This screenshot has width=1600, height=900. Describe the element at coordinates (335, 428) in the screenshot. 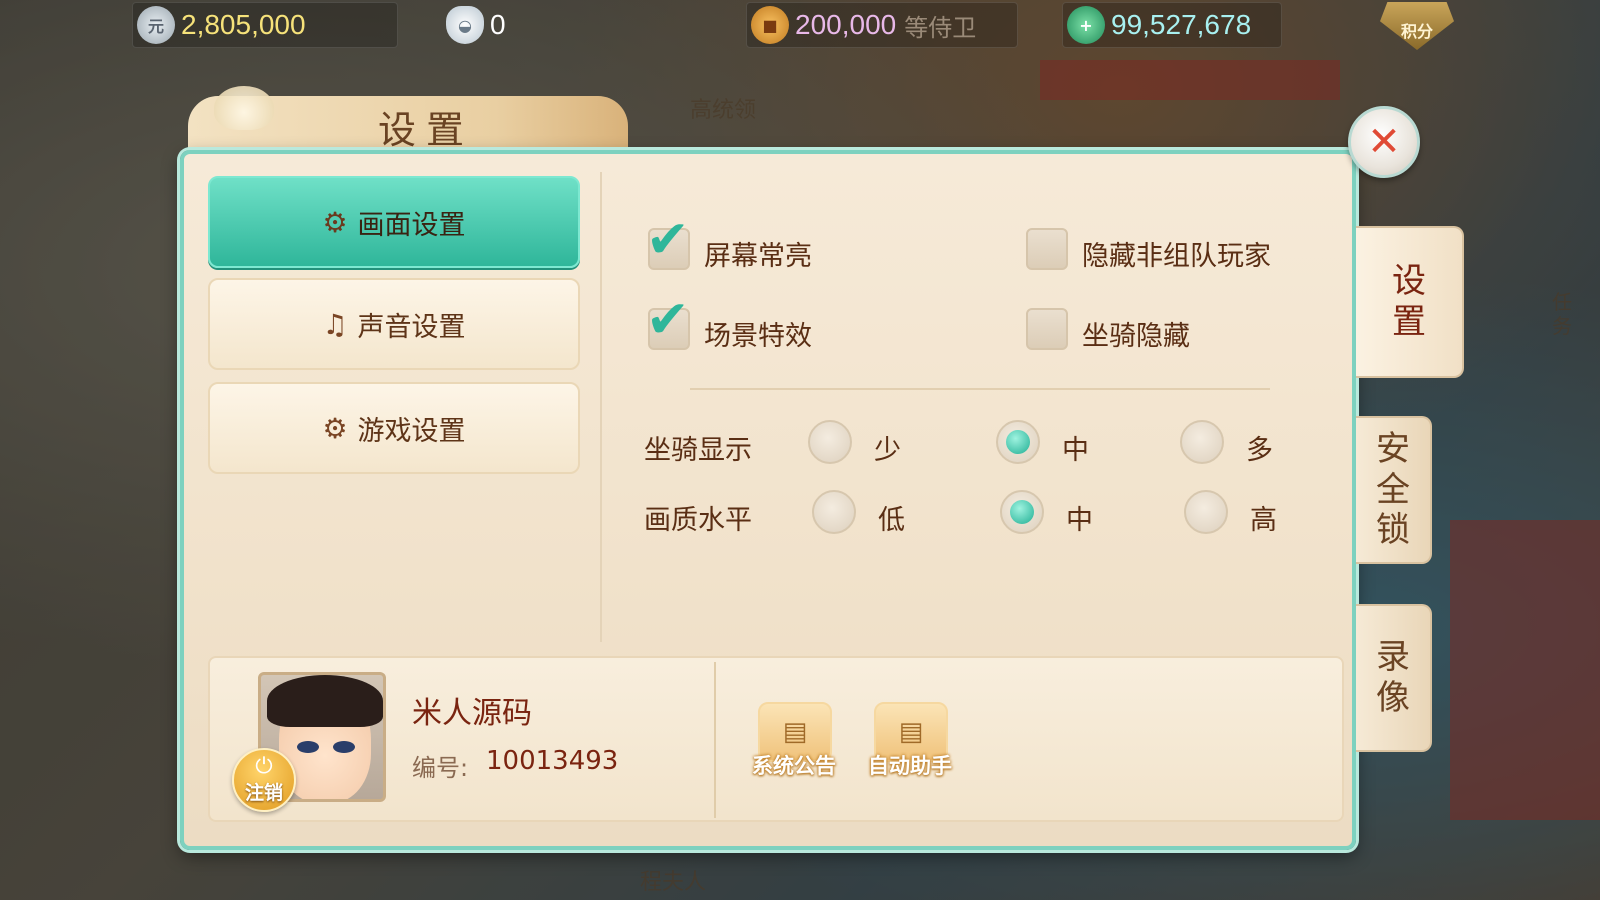

I see `gears-icon: ⚙` at that location.